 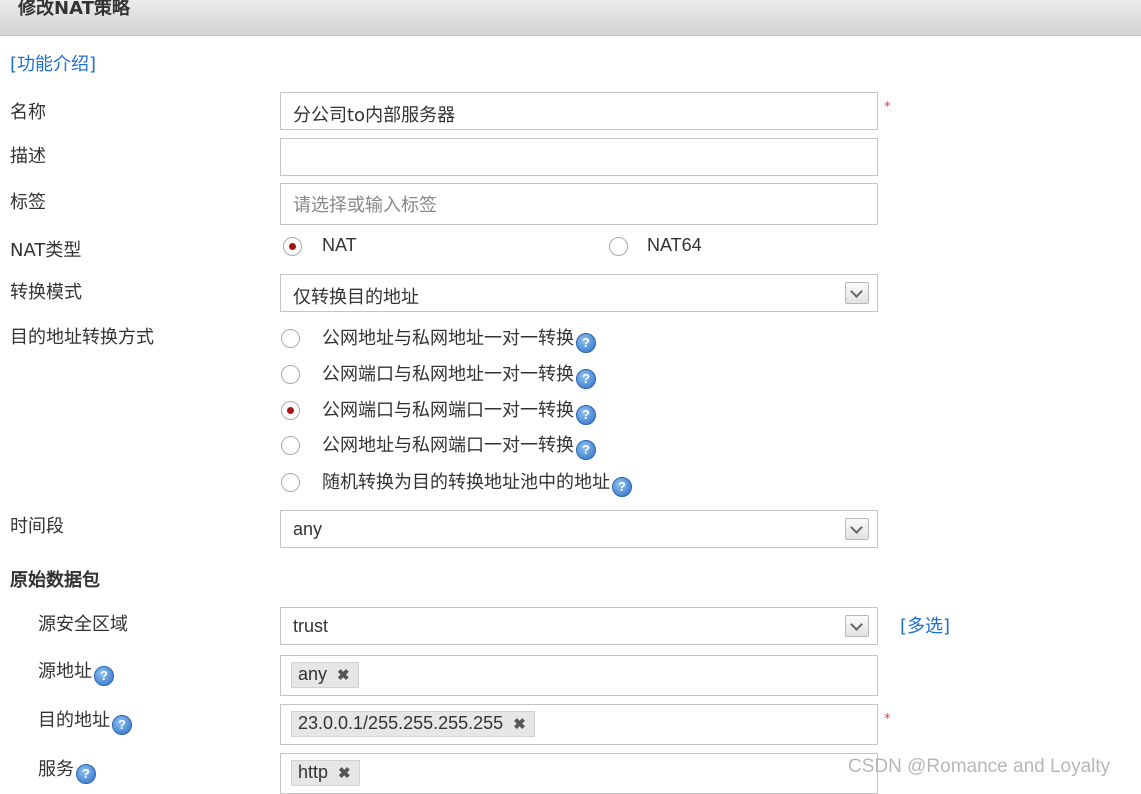 I want to click on dst-convert-option-4-label: 公网地址与私网端口一对一转换, so click(x=448, y=445).